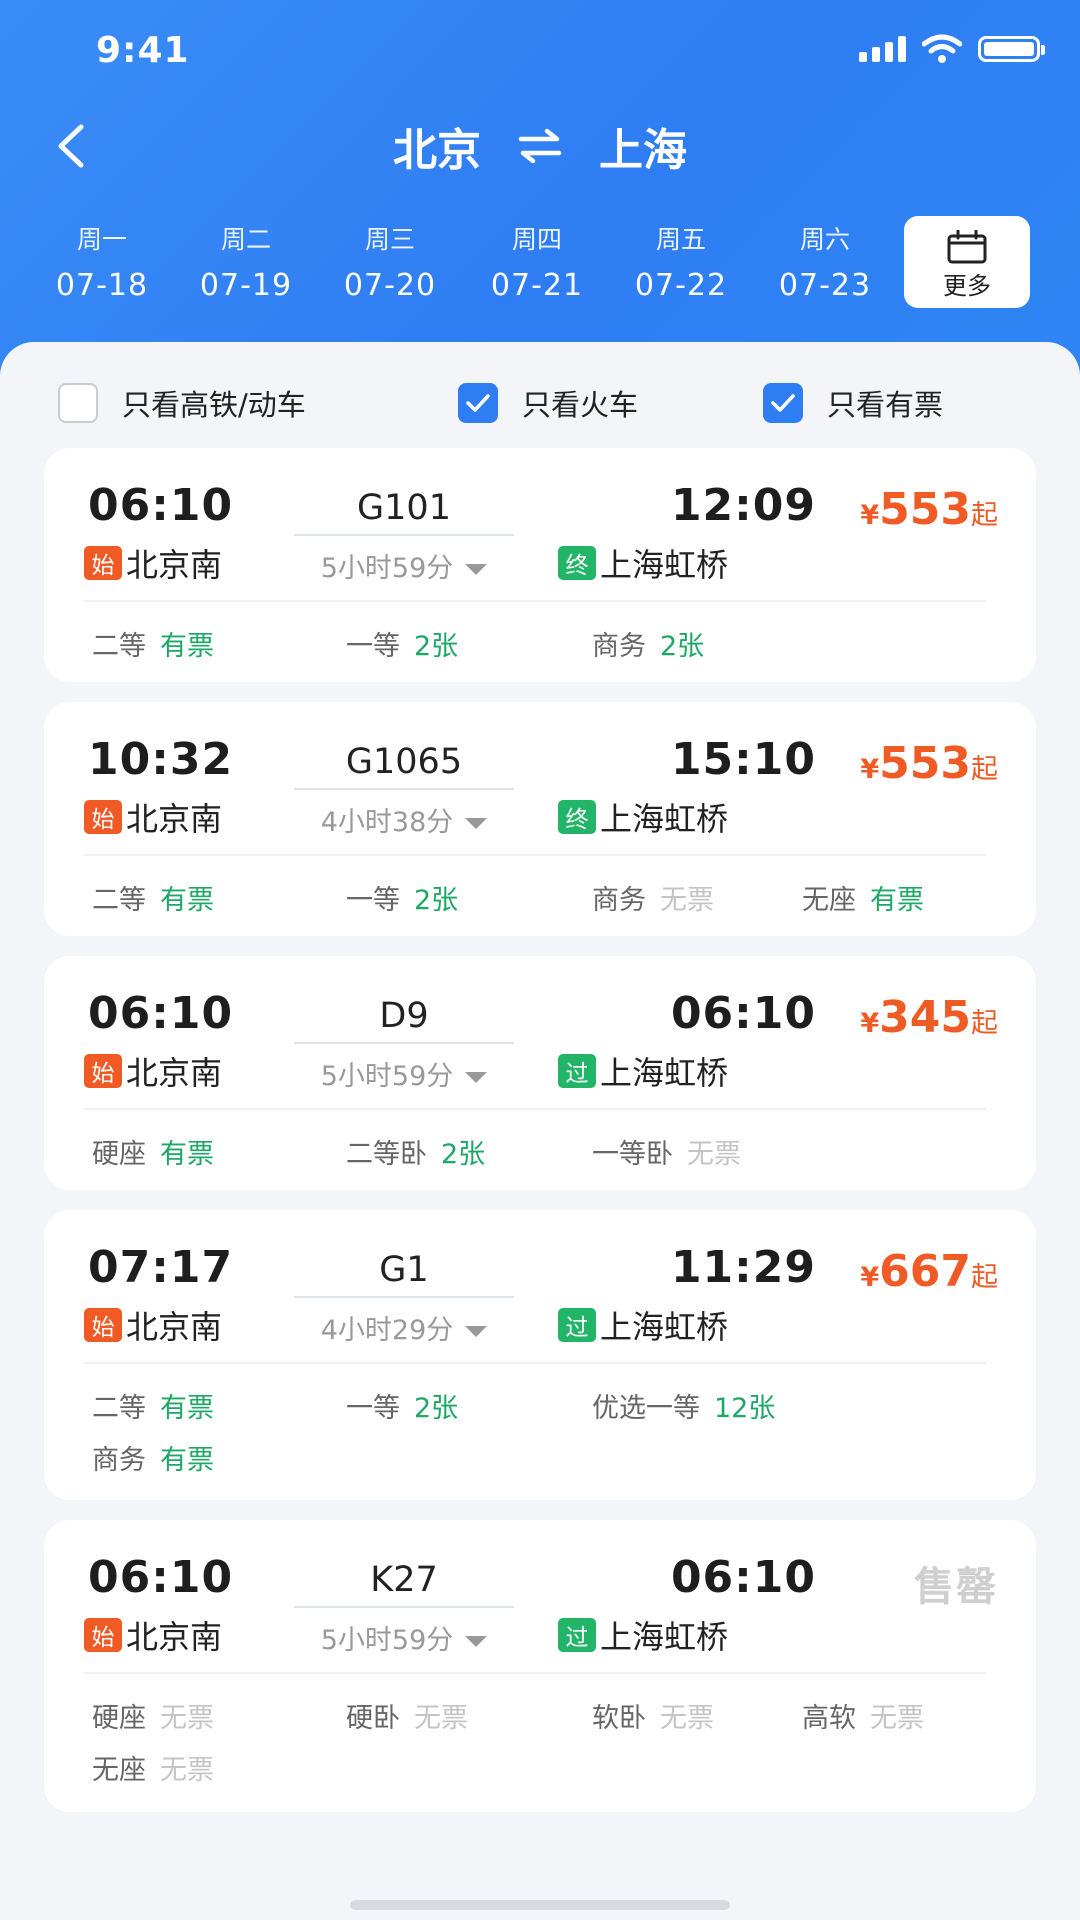  I want to click on date-weekday: 周四, so click(536, 239).